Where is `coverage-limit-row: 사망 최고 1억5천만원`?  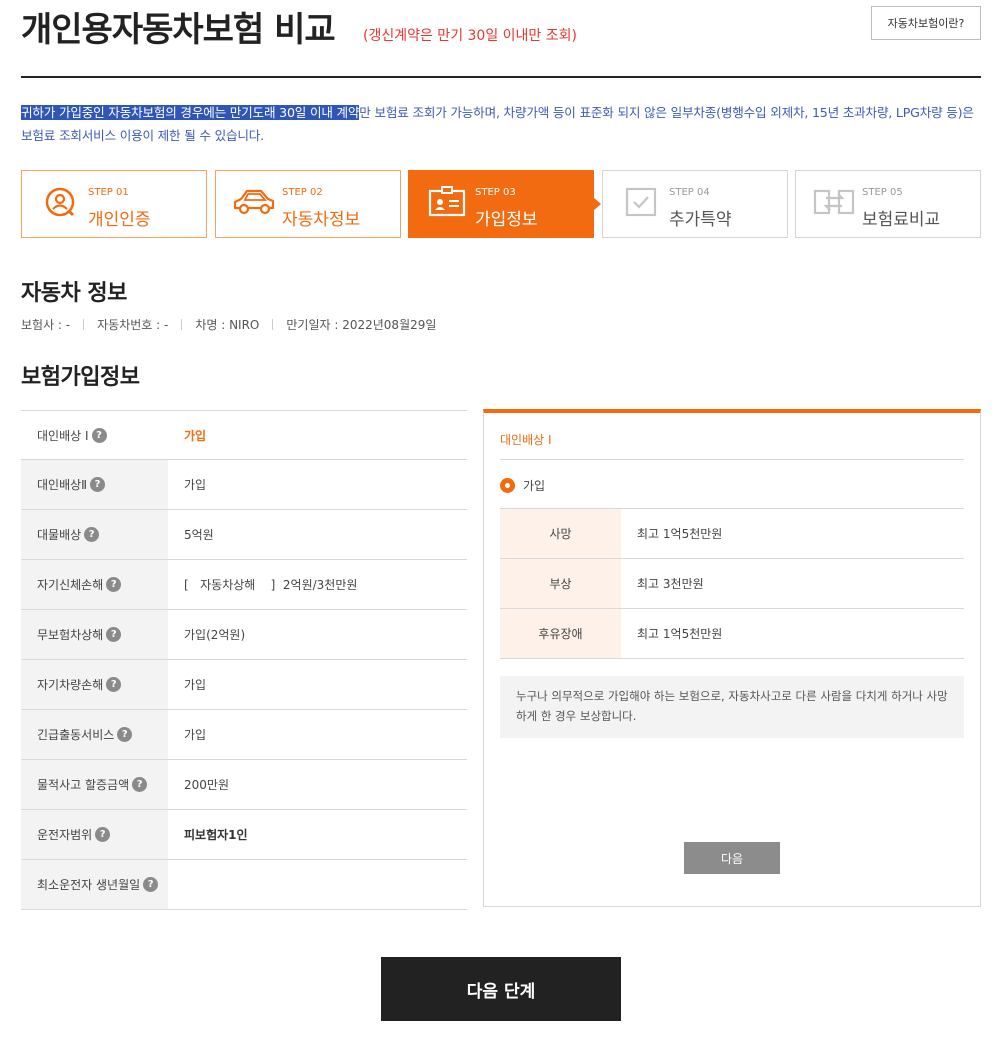
coverage-limit-row: 사망 최고 1억5천만원 is located at coordinates (732, 534).